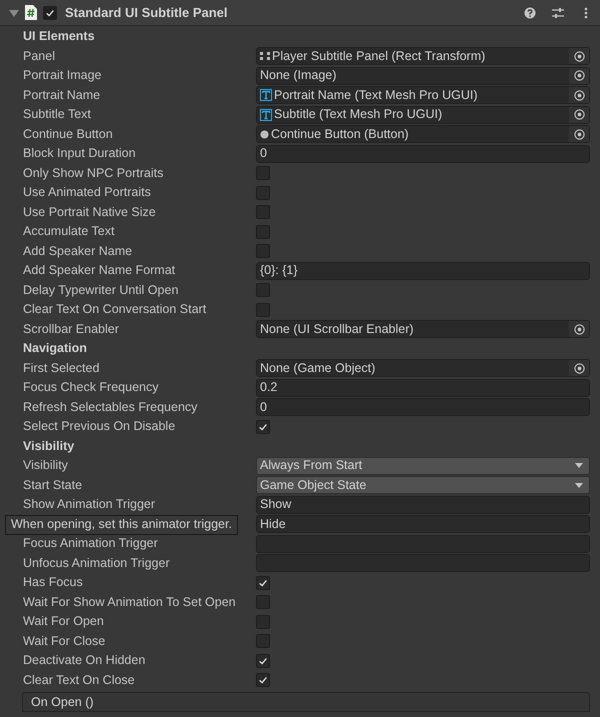 This screenshot has width=600, height=717. What do you see at coordinates (69, 231) in the screenshot?
I see `field-label: Accumulate Text` at bounding box center [69, 231].